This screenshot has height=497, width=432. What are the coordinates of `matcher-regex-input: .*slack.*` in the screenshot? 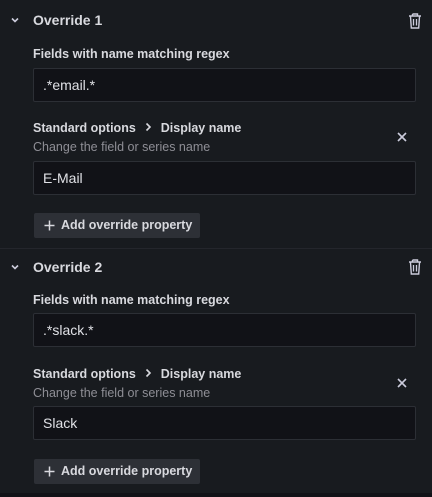 It's located at (224, 330).